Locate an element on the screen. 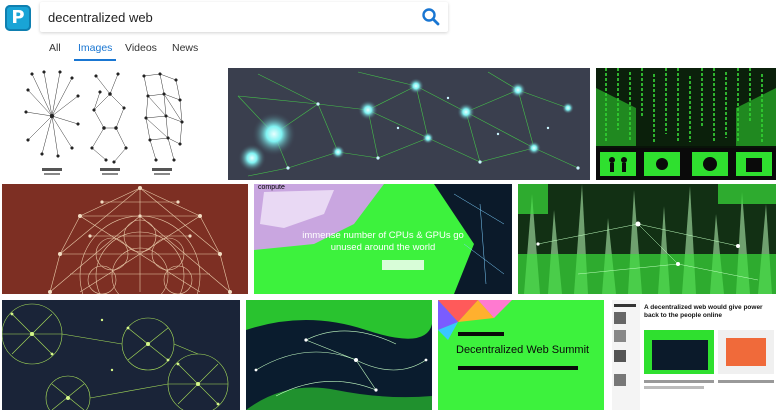 The image size is (780, 414). search-box is located at coordinates (244, 17).